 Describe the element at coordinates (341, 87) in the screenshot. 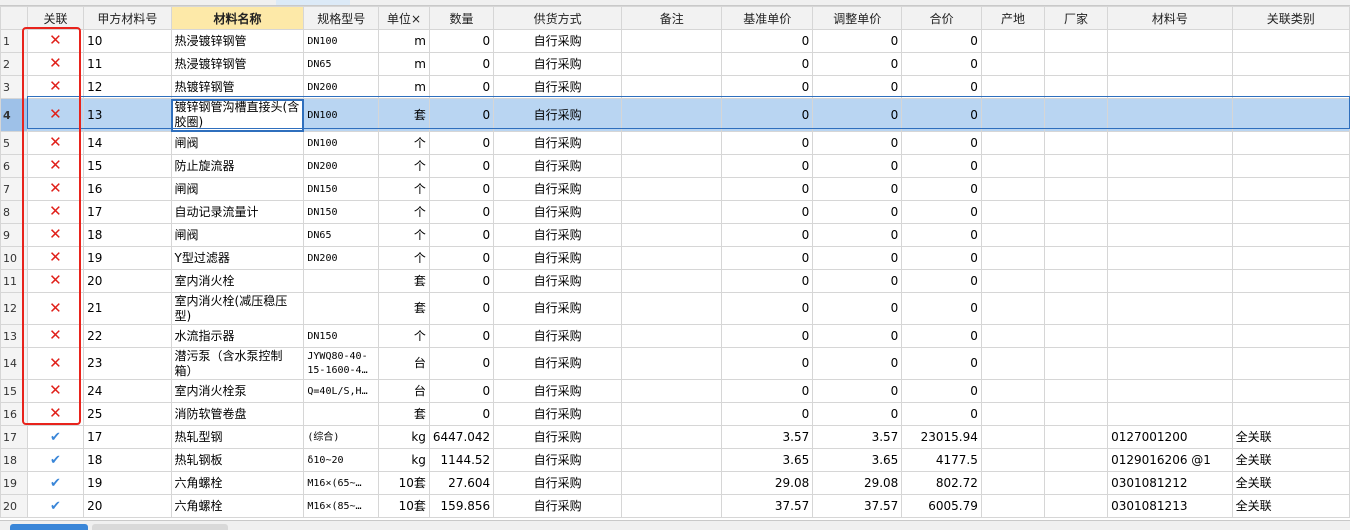

I see `spec-cell: DN200` at that location.